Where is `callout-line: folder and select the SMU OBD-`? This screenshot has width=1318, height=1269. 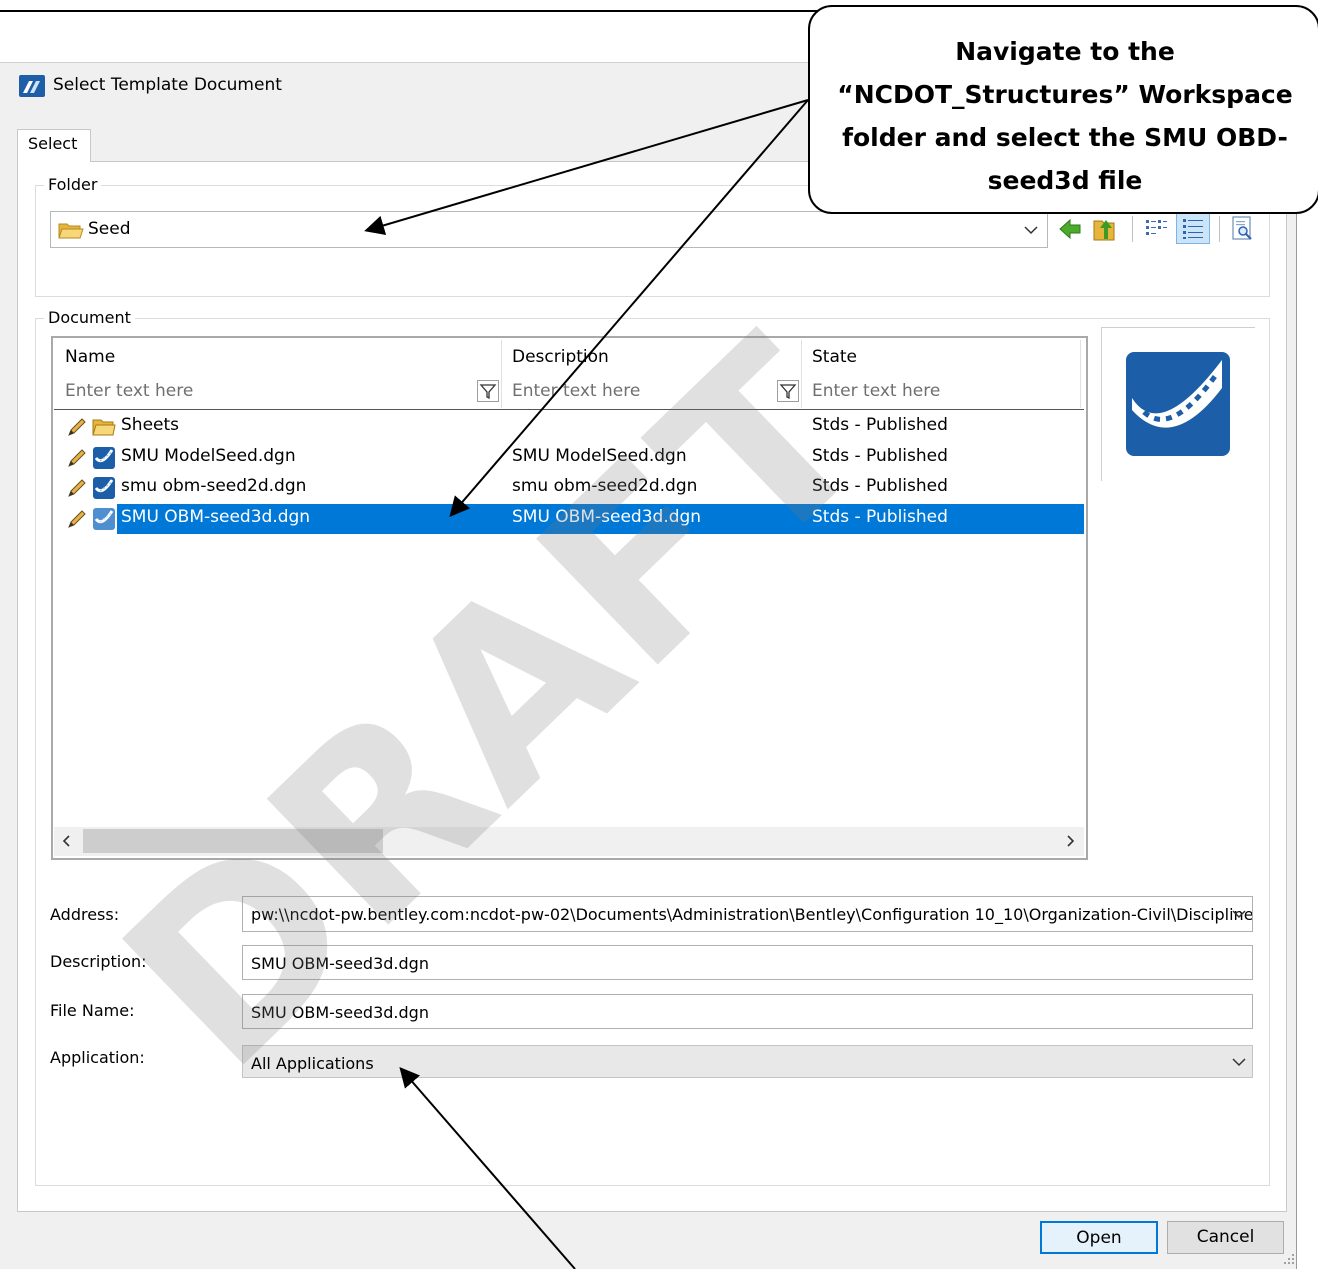
callout-line: folder and select the SMU OBD- is located at coordinates (1065, 137).